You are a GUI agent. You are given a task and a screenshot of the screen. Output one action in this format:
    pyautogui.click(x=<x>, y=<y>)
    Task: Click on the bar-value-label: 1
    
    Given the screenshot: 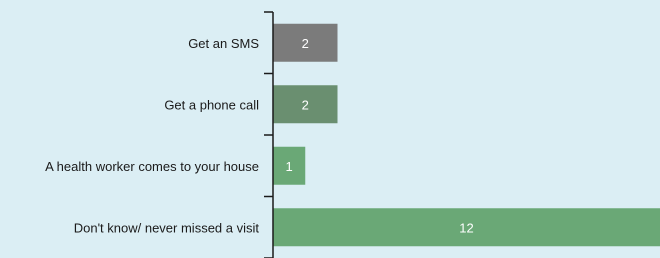 What is the action you would take?
    pyautogui.click(x=289, y=166)
    